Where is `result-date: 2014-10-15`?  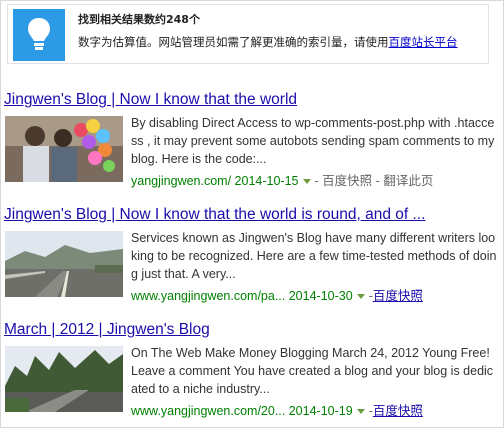 result-date: 2014-10-15 is located at coordinates (266, 181).